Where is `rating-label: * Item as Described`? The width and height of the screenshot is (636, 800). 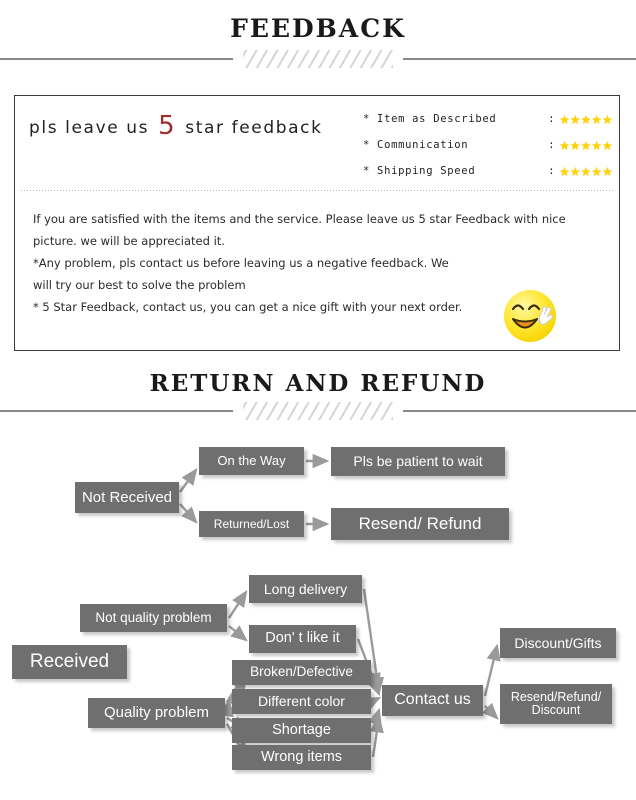
rating-label: * Item as Described is located at coordinates (430, 119).